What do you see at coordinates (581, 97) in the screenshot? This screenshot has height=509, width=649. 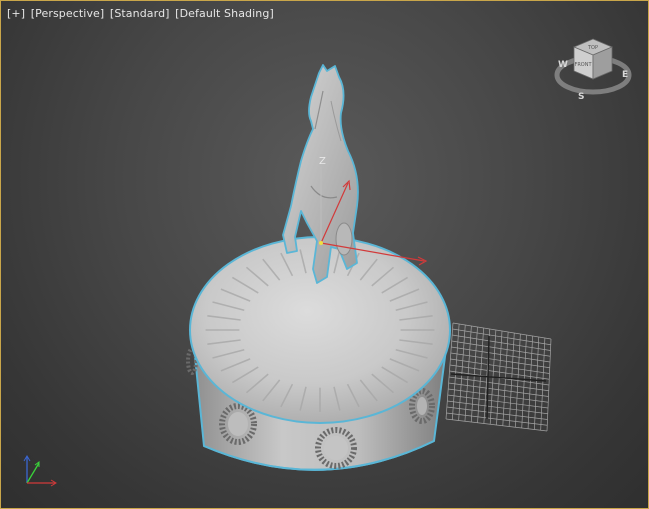 I see `compass-s-label: S` at bounding box center [581, 97].